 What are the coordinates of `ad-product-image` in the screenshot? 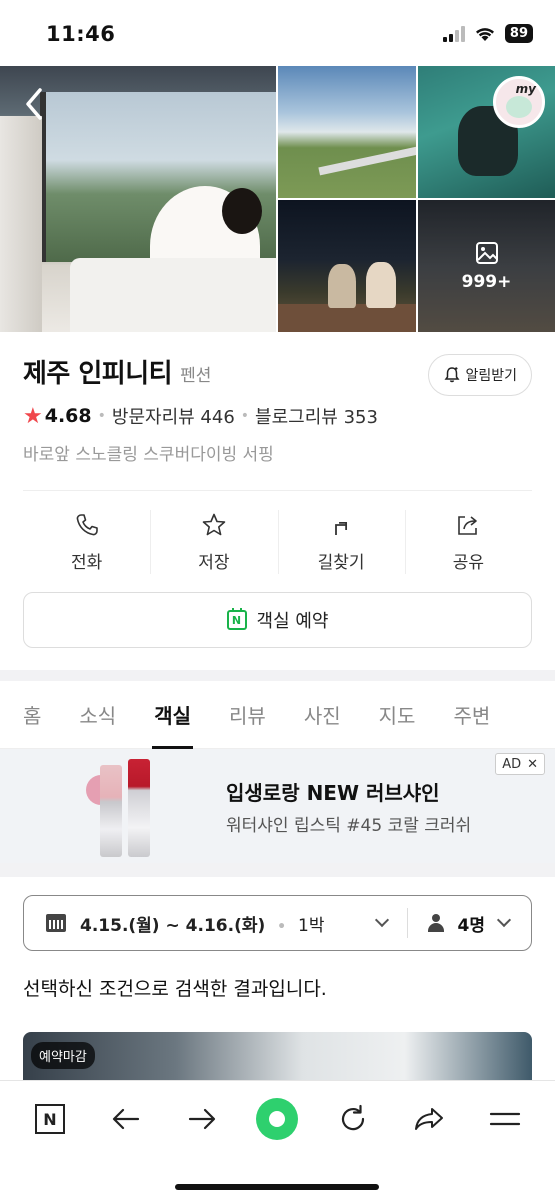 It's located at (126, 808).